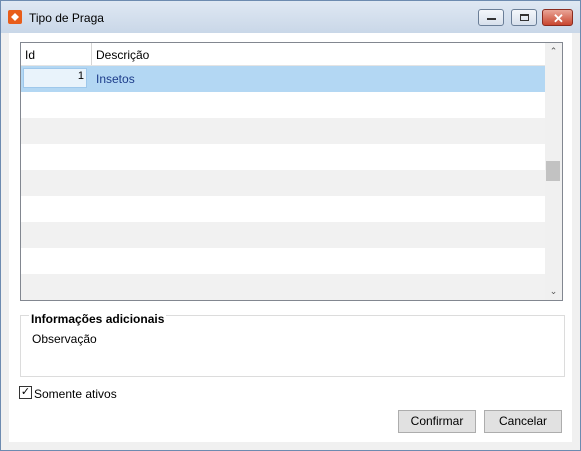  I want to click on table-row: 1 Insetos, so click(283, 79).